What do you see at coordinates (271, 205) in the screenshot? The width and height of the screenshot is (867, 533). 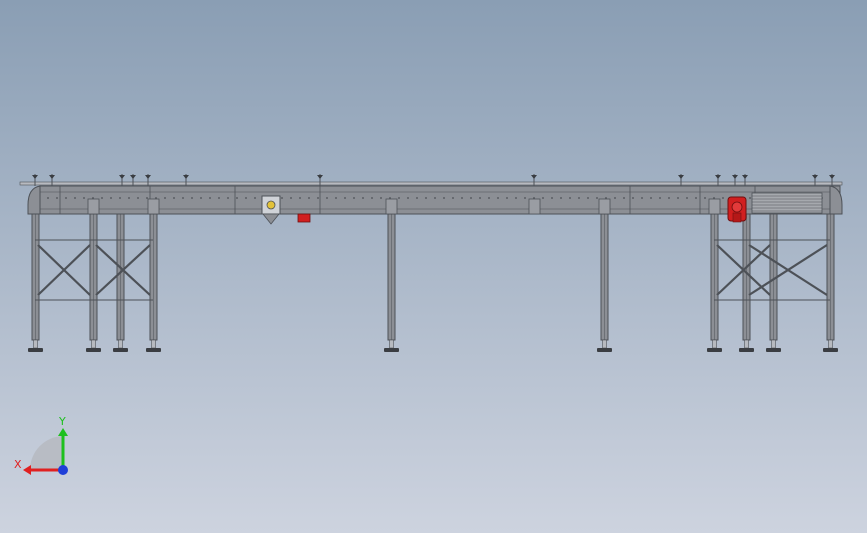 I see `tensioner-wheel` at bounding box center [271, 205].